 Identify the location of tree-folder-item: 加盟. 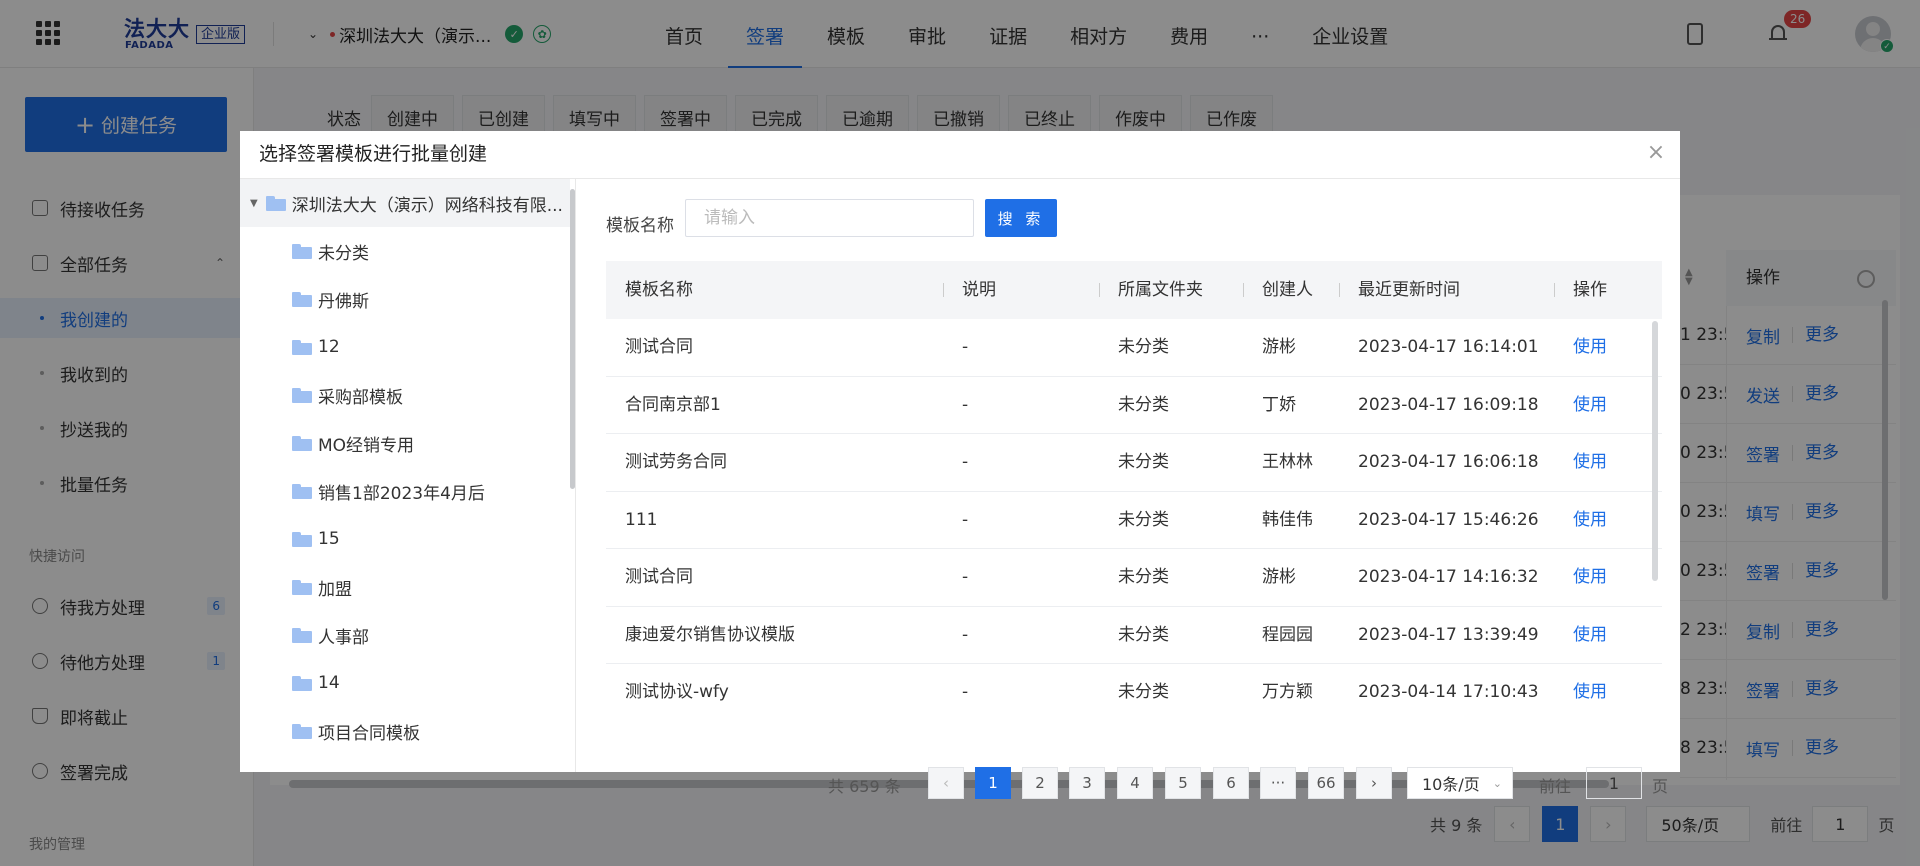
(322, 587).